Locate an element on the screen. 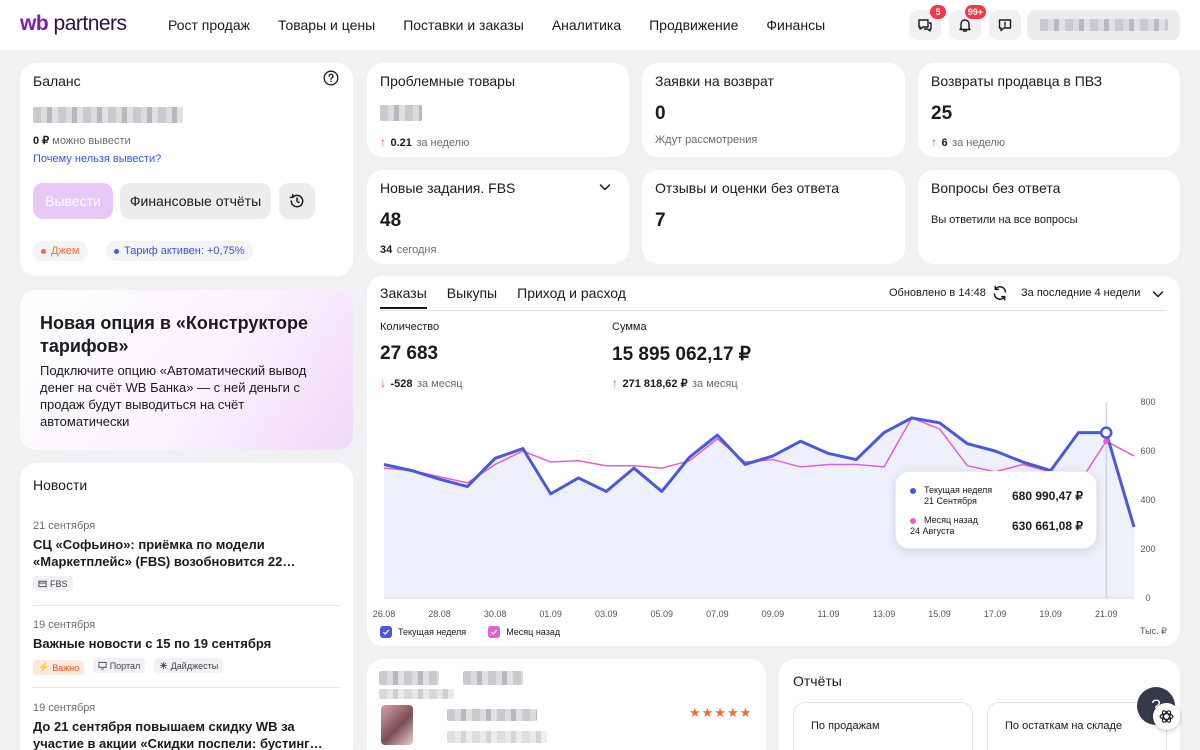  tab-orders: Заказы is located at coordinates (403, 297).